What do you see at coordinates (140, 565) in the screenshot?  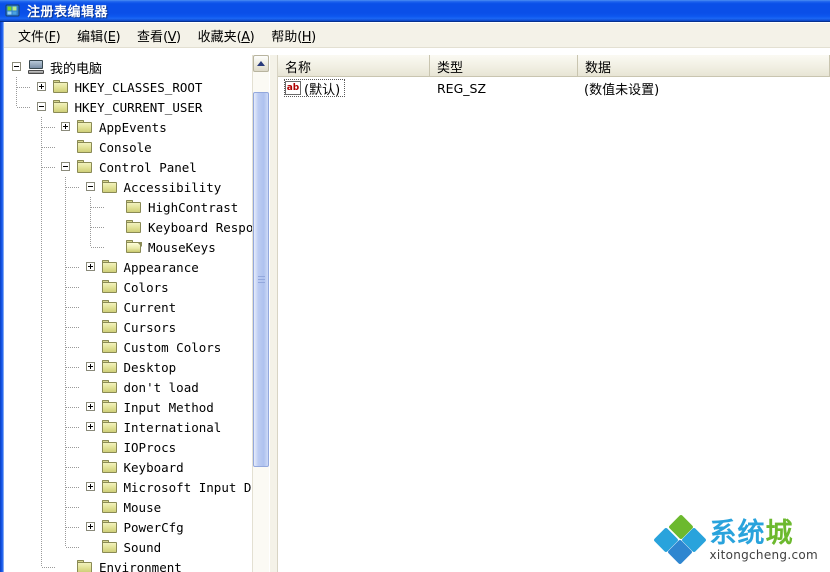 I see `tree-item-label: Environment` at bounding box center [140, 565].